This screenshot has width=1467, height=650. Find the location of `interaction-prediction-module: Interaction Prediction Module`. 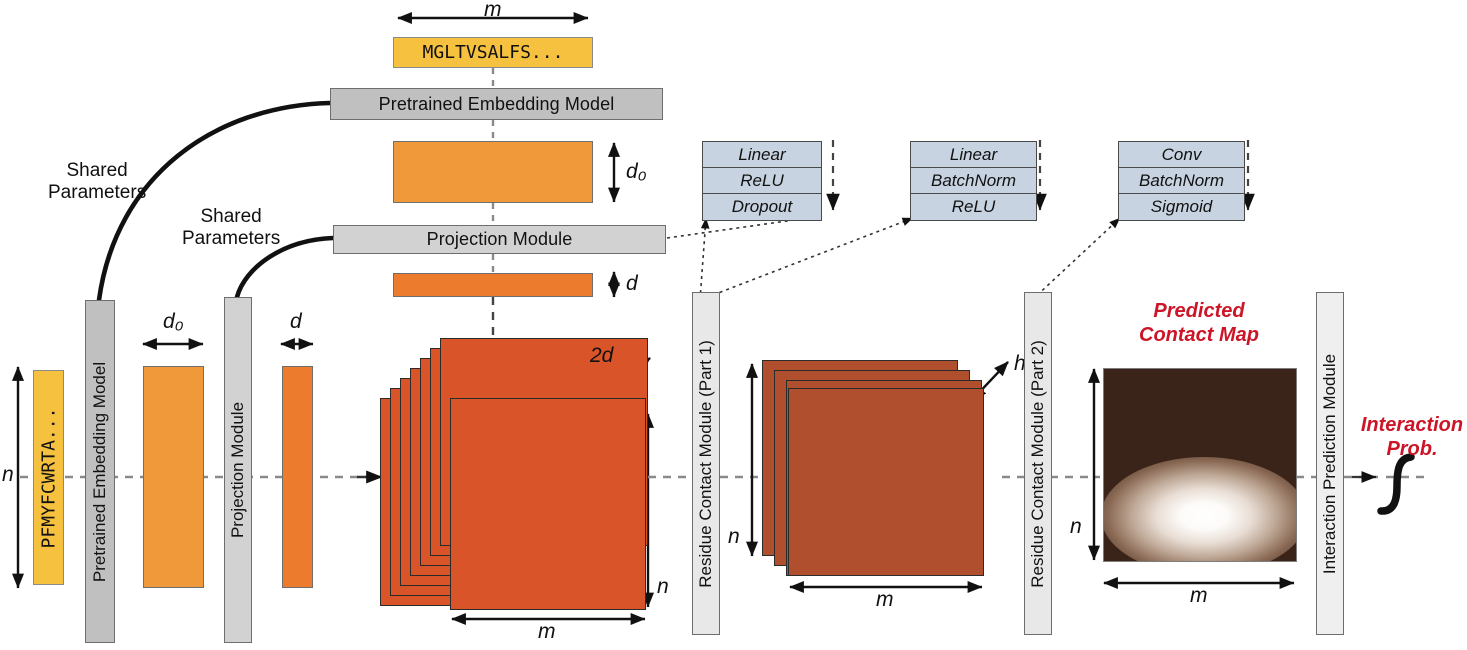

interaction-prediction-module: Interaction Prediction Module is located at coordinates (1330, 463).